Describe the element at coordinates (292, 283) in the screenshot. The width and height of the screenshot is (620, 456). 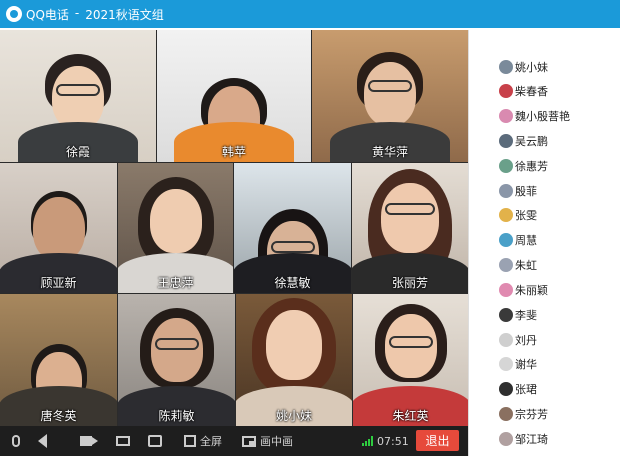
I see `participant-name: 徐慧敏` at that location.